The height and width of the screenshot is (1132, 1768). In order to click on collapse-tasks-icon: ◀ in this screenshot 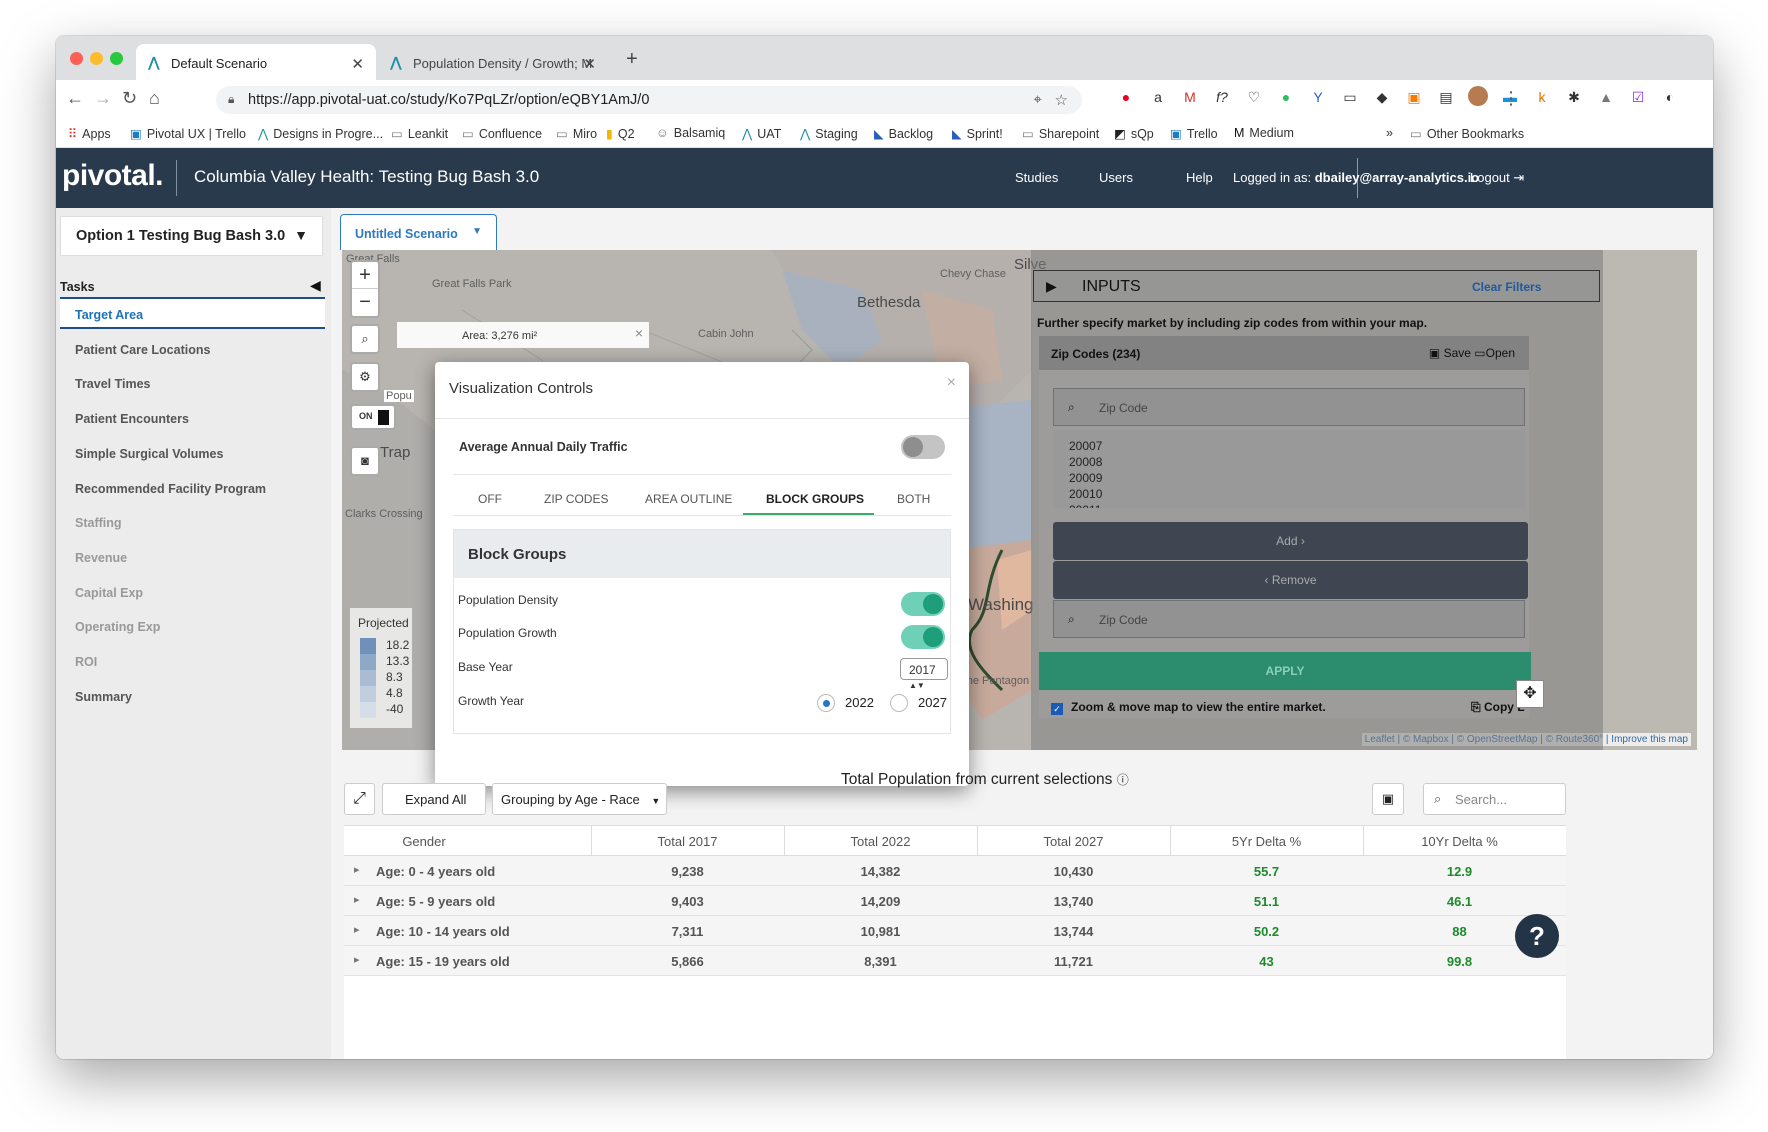, I will do `click(315, 285)`.